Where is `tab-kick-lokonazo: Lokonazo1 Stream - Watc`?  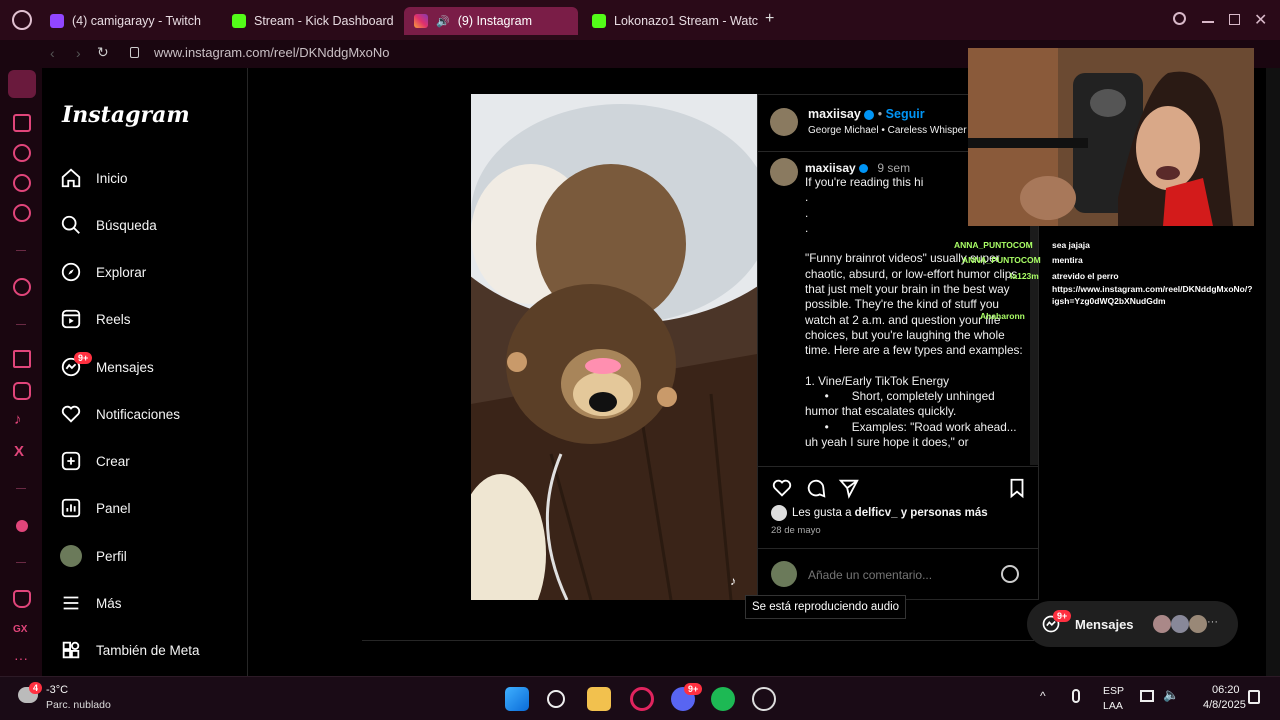 tab-kick-lokonazo: Lokonazo1 Stream - Watc is located at coordinates (670, 21).